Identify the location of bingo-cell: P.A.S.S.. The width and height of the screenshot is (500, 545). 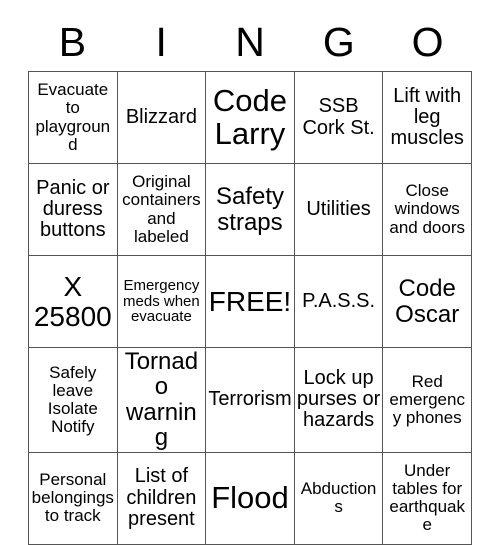
(338, 301).